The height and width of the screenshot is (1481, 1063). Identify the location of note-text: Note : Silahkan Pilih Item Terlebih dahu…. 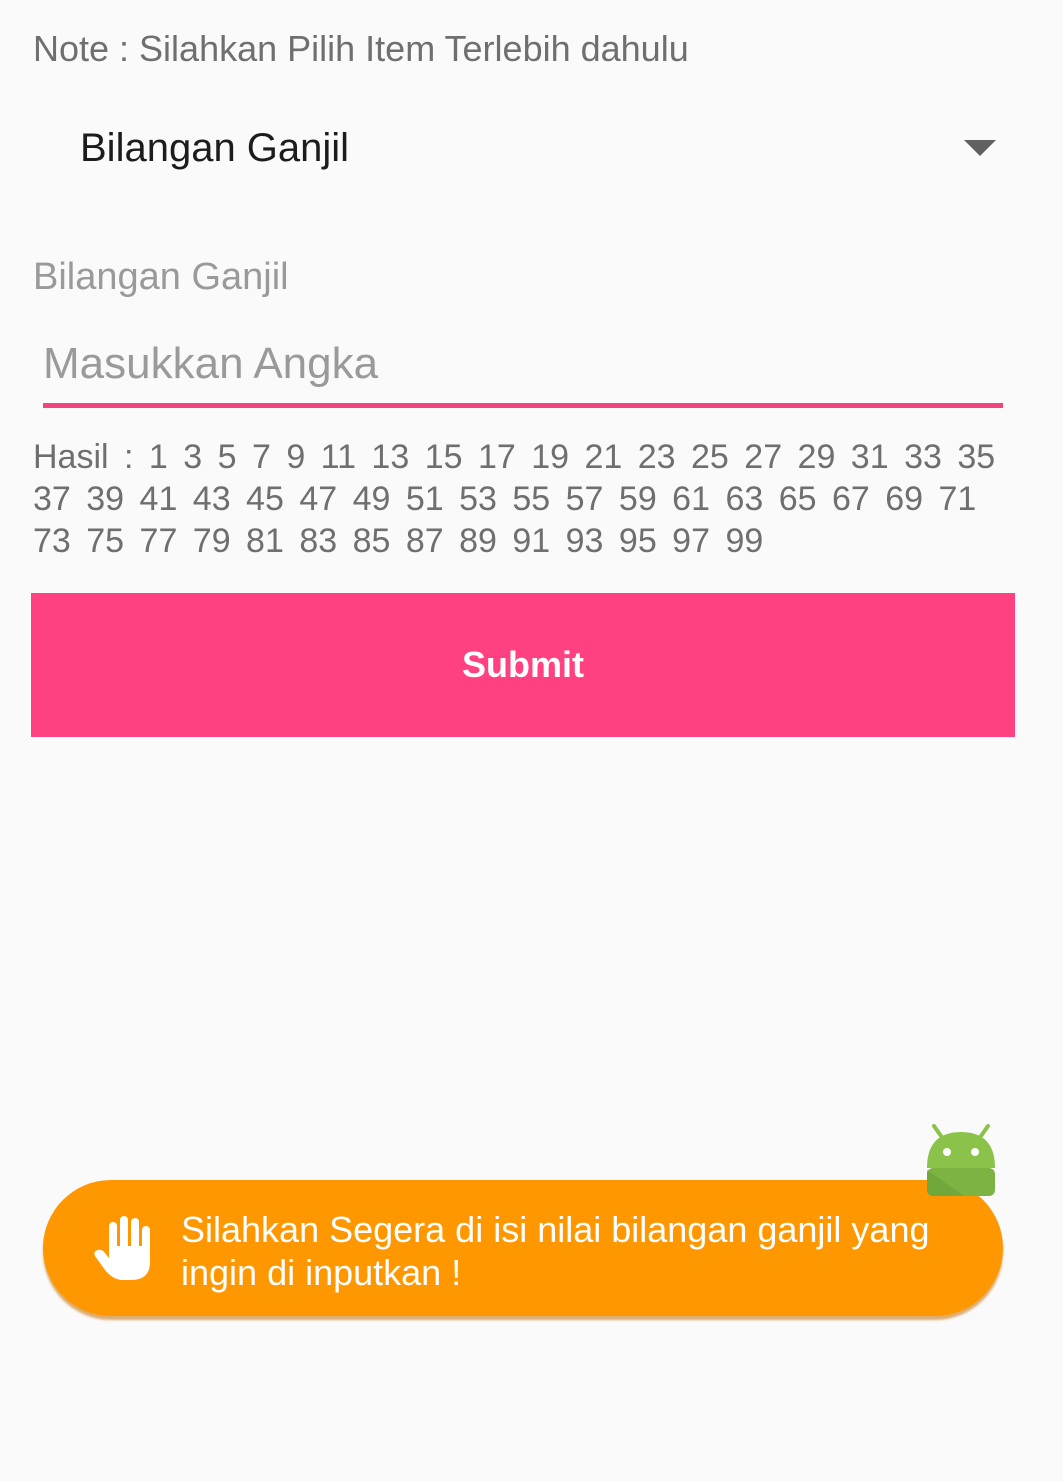
(361, 48).